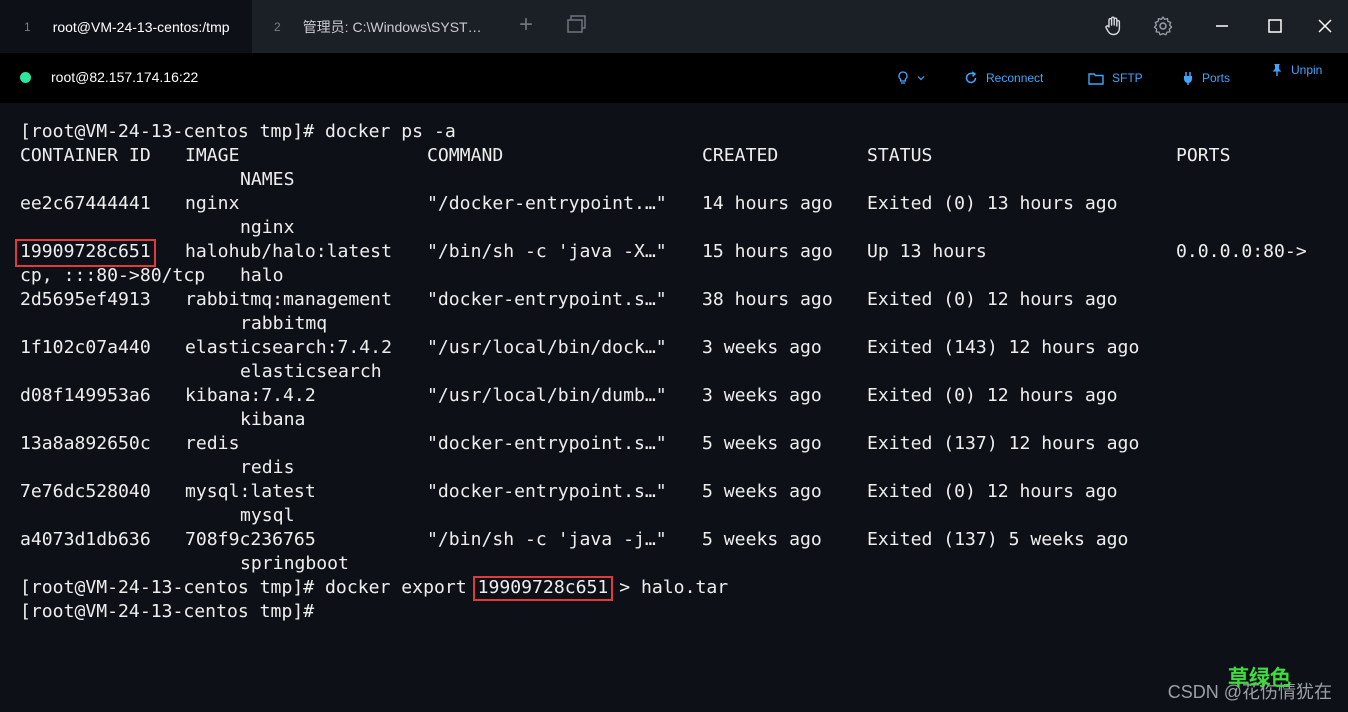  Describe the element at coordinates (1114, 26) in the screenshot. I see `drag-window-button` at that location.